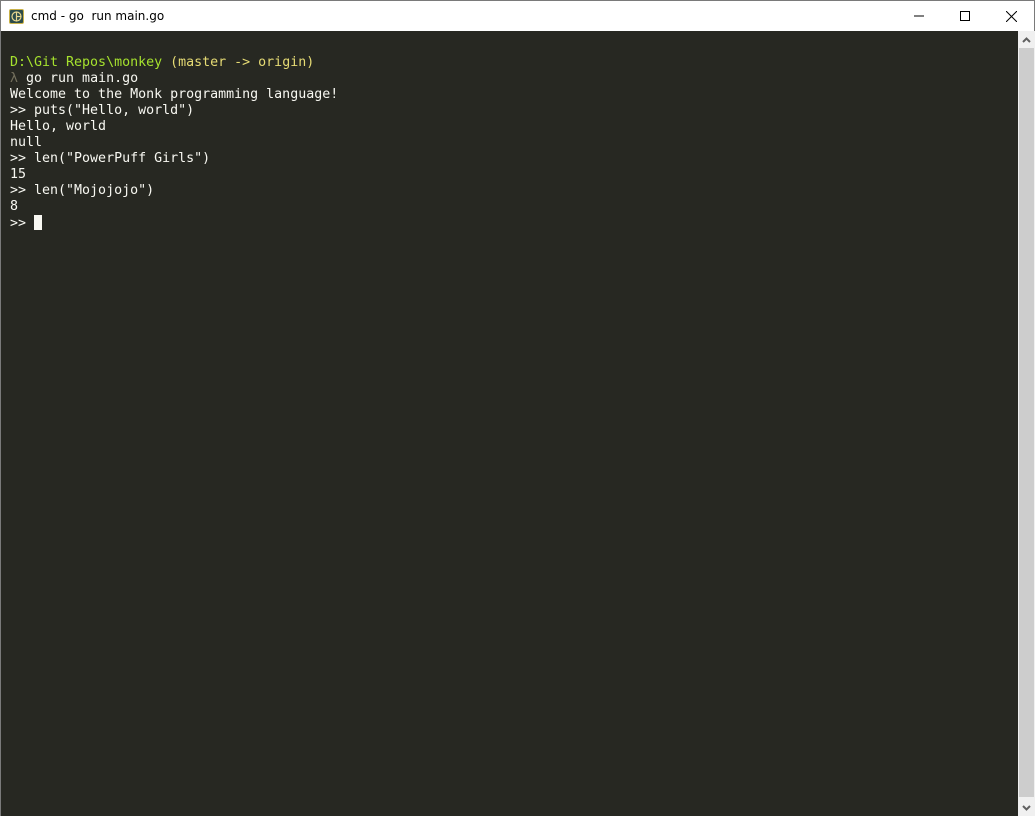 The height and width of the screenshot is (816, 1035). What do you see at coordinates (22, 223) in the screenshot?
I see `repl-prompt: >>` at bounding box center [22, 223].